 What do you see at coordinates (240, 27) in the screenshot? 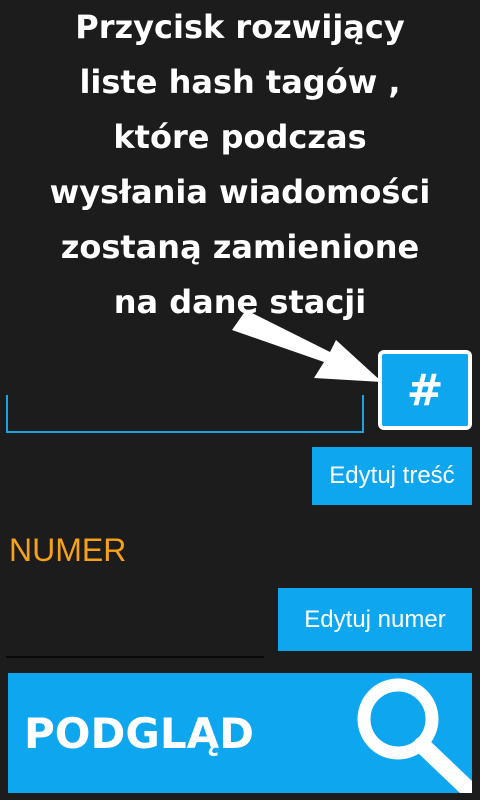
I see `annotation-line: Przycisk rozwijący` at bounding box center [240, 27].